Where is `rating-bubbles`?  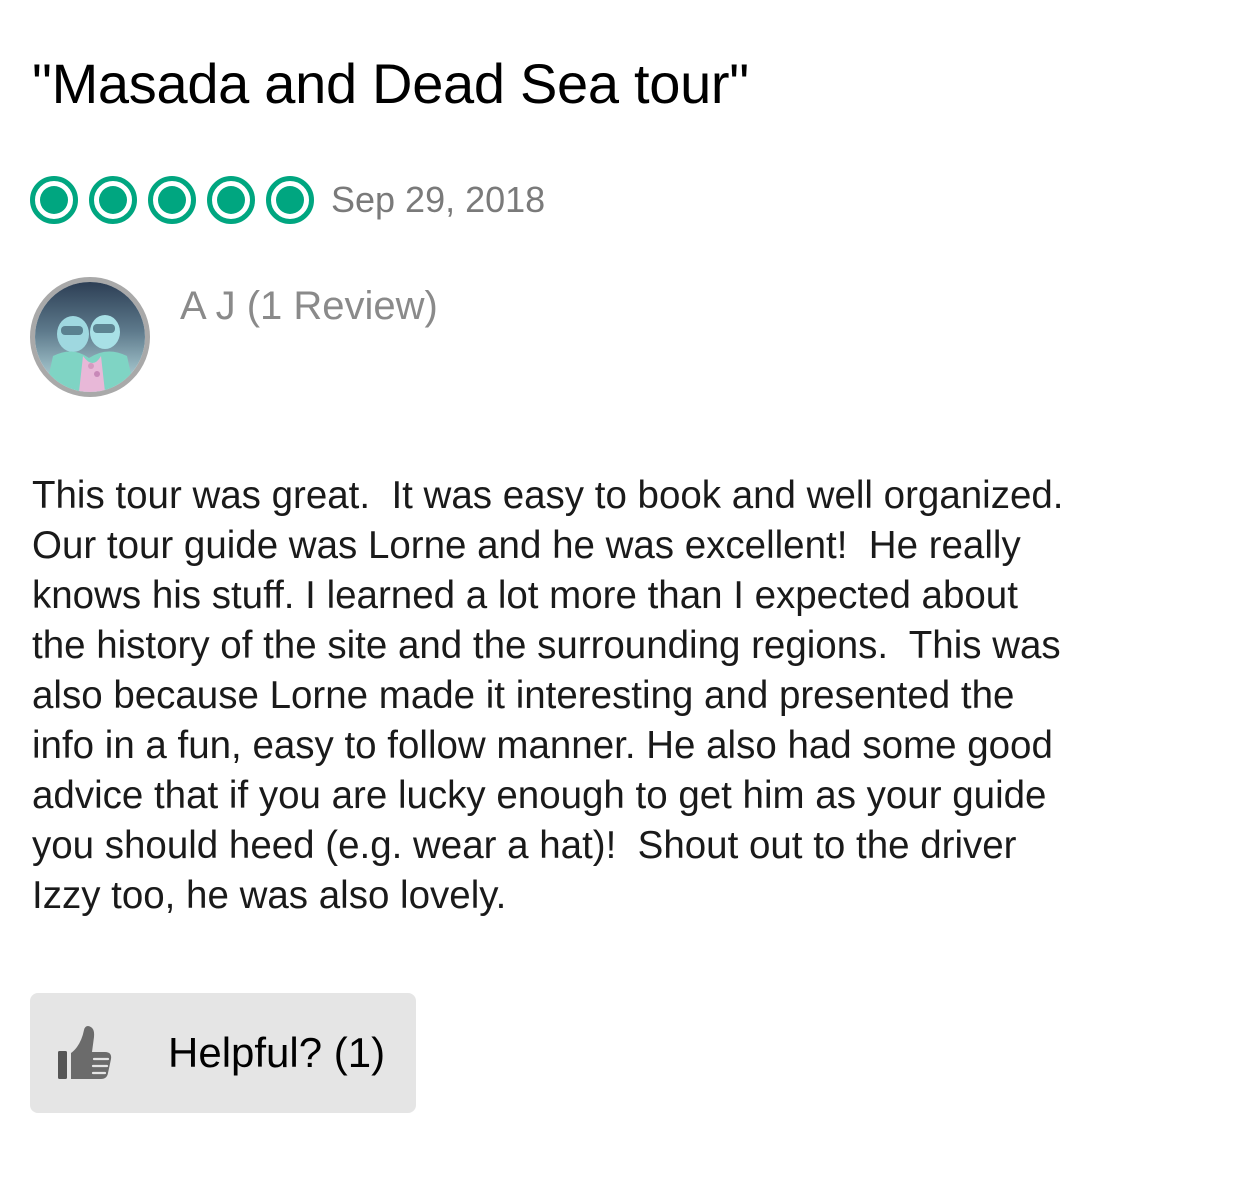 rating-bubbles is located at coordinates (172, 200).